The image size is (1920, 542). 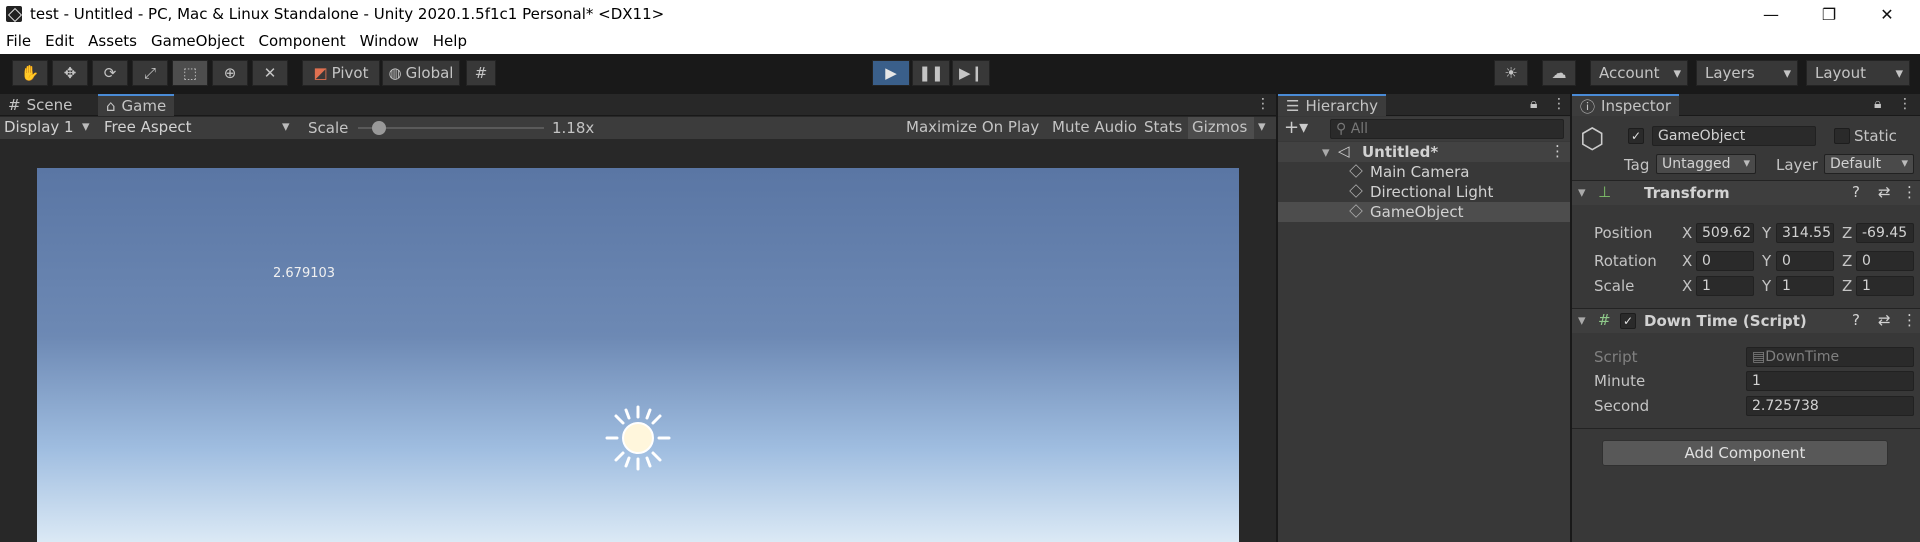 I want to click on list-item: GameObject, so click(x=1406, y=213).